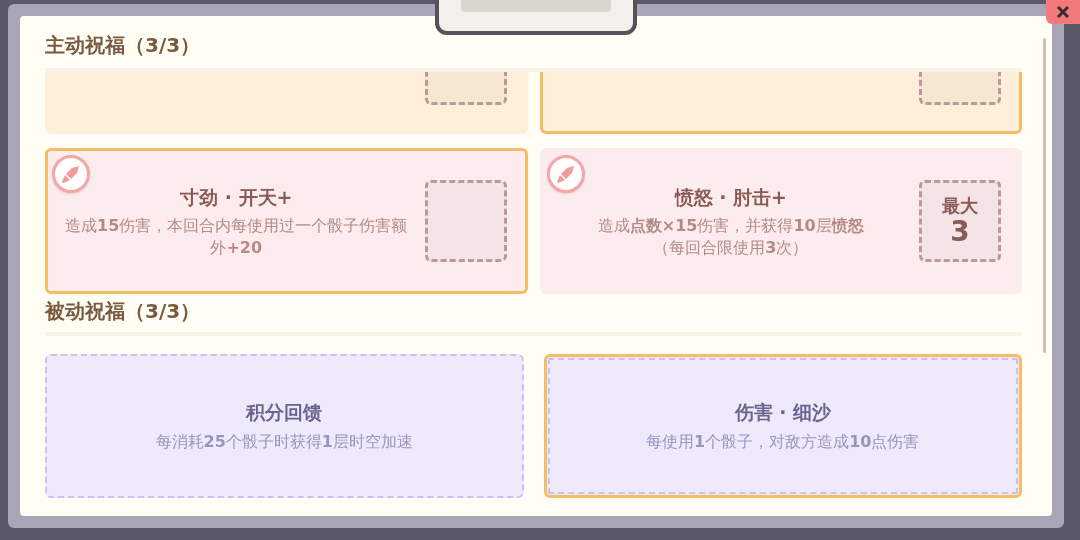 Image resolution: width=1080 pixels, height=540 pixels. I want to click on card-title: 愤怒 · 肘击+, so click(730, 197).